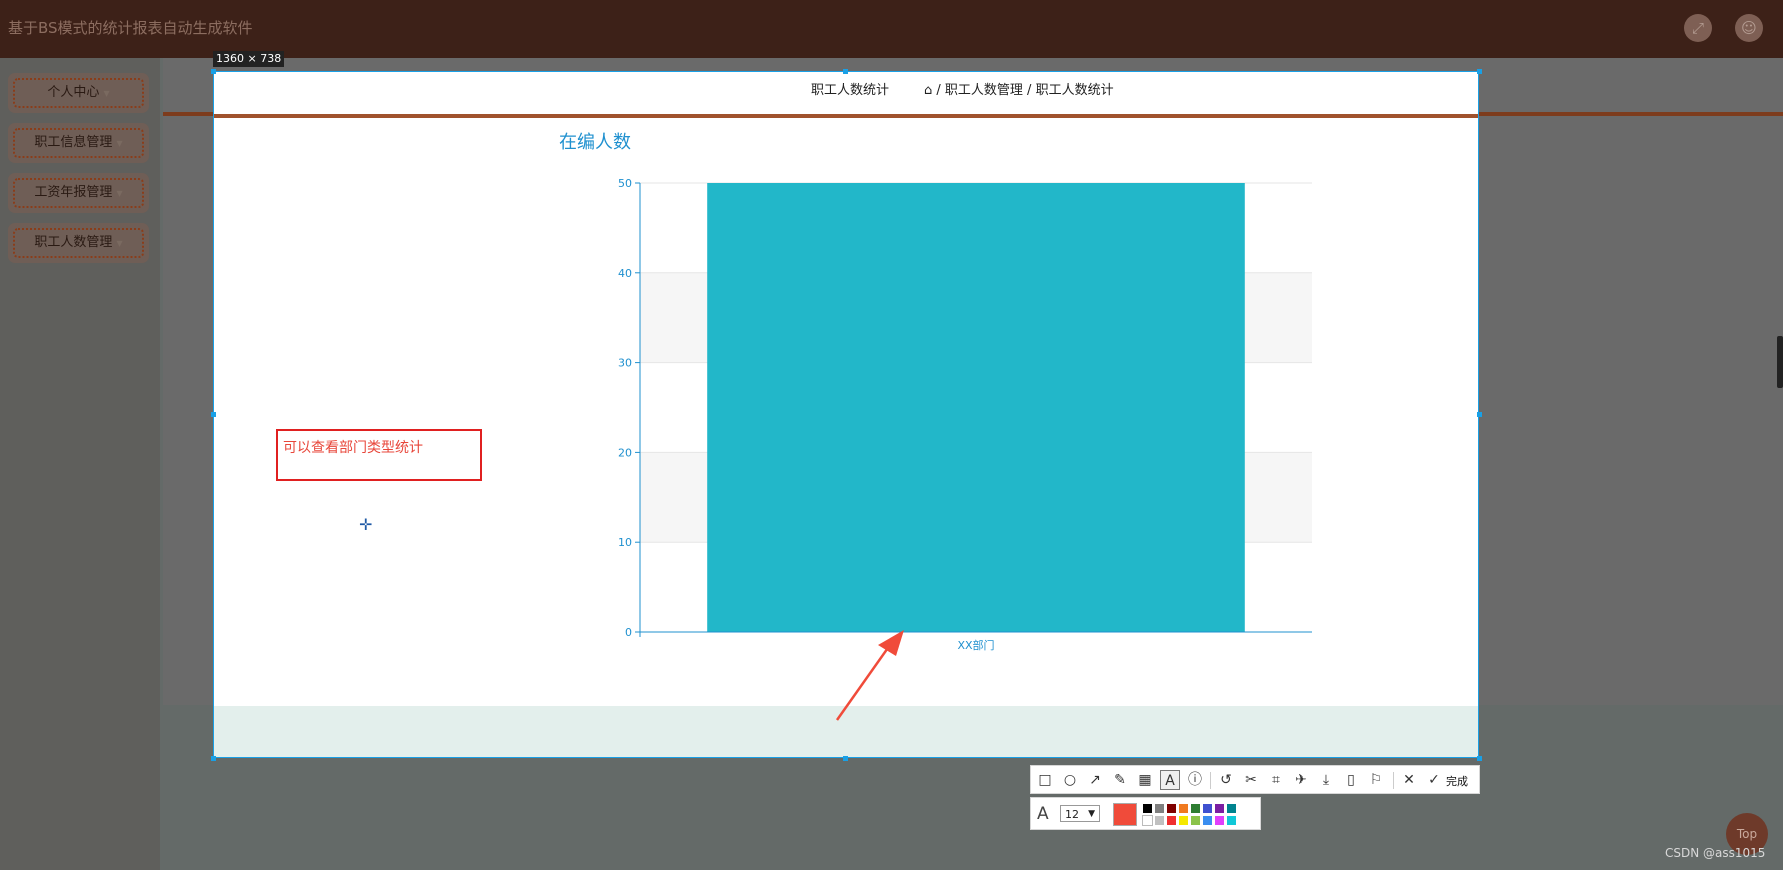 The height and width of the screenshot is (870, 1783). What do you see at coordinates (1095, 780) in the screenshot?
I see `arrow-tool-icon: ↗` at bounding box center [1095, 780].